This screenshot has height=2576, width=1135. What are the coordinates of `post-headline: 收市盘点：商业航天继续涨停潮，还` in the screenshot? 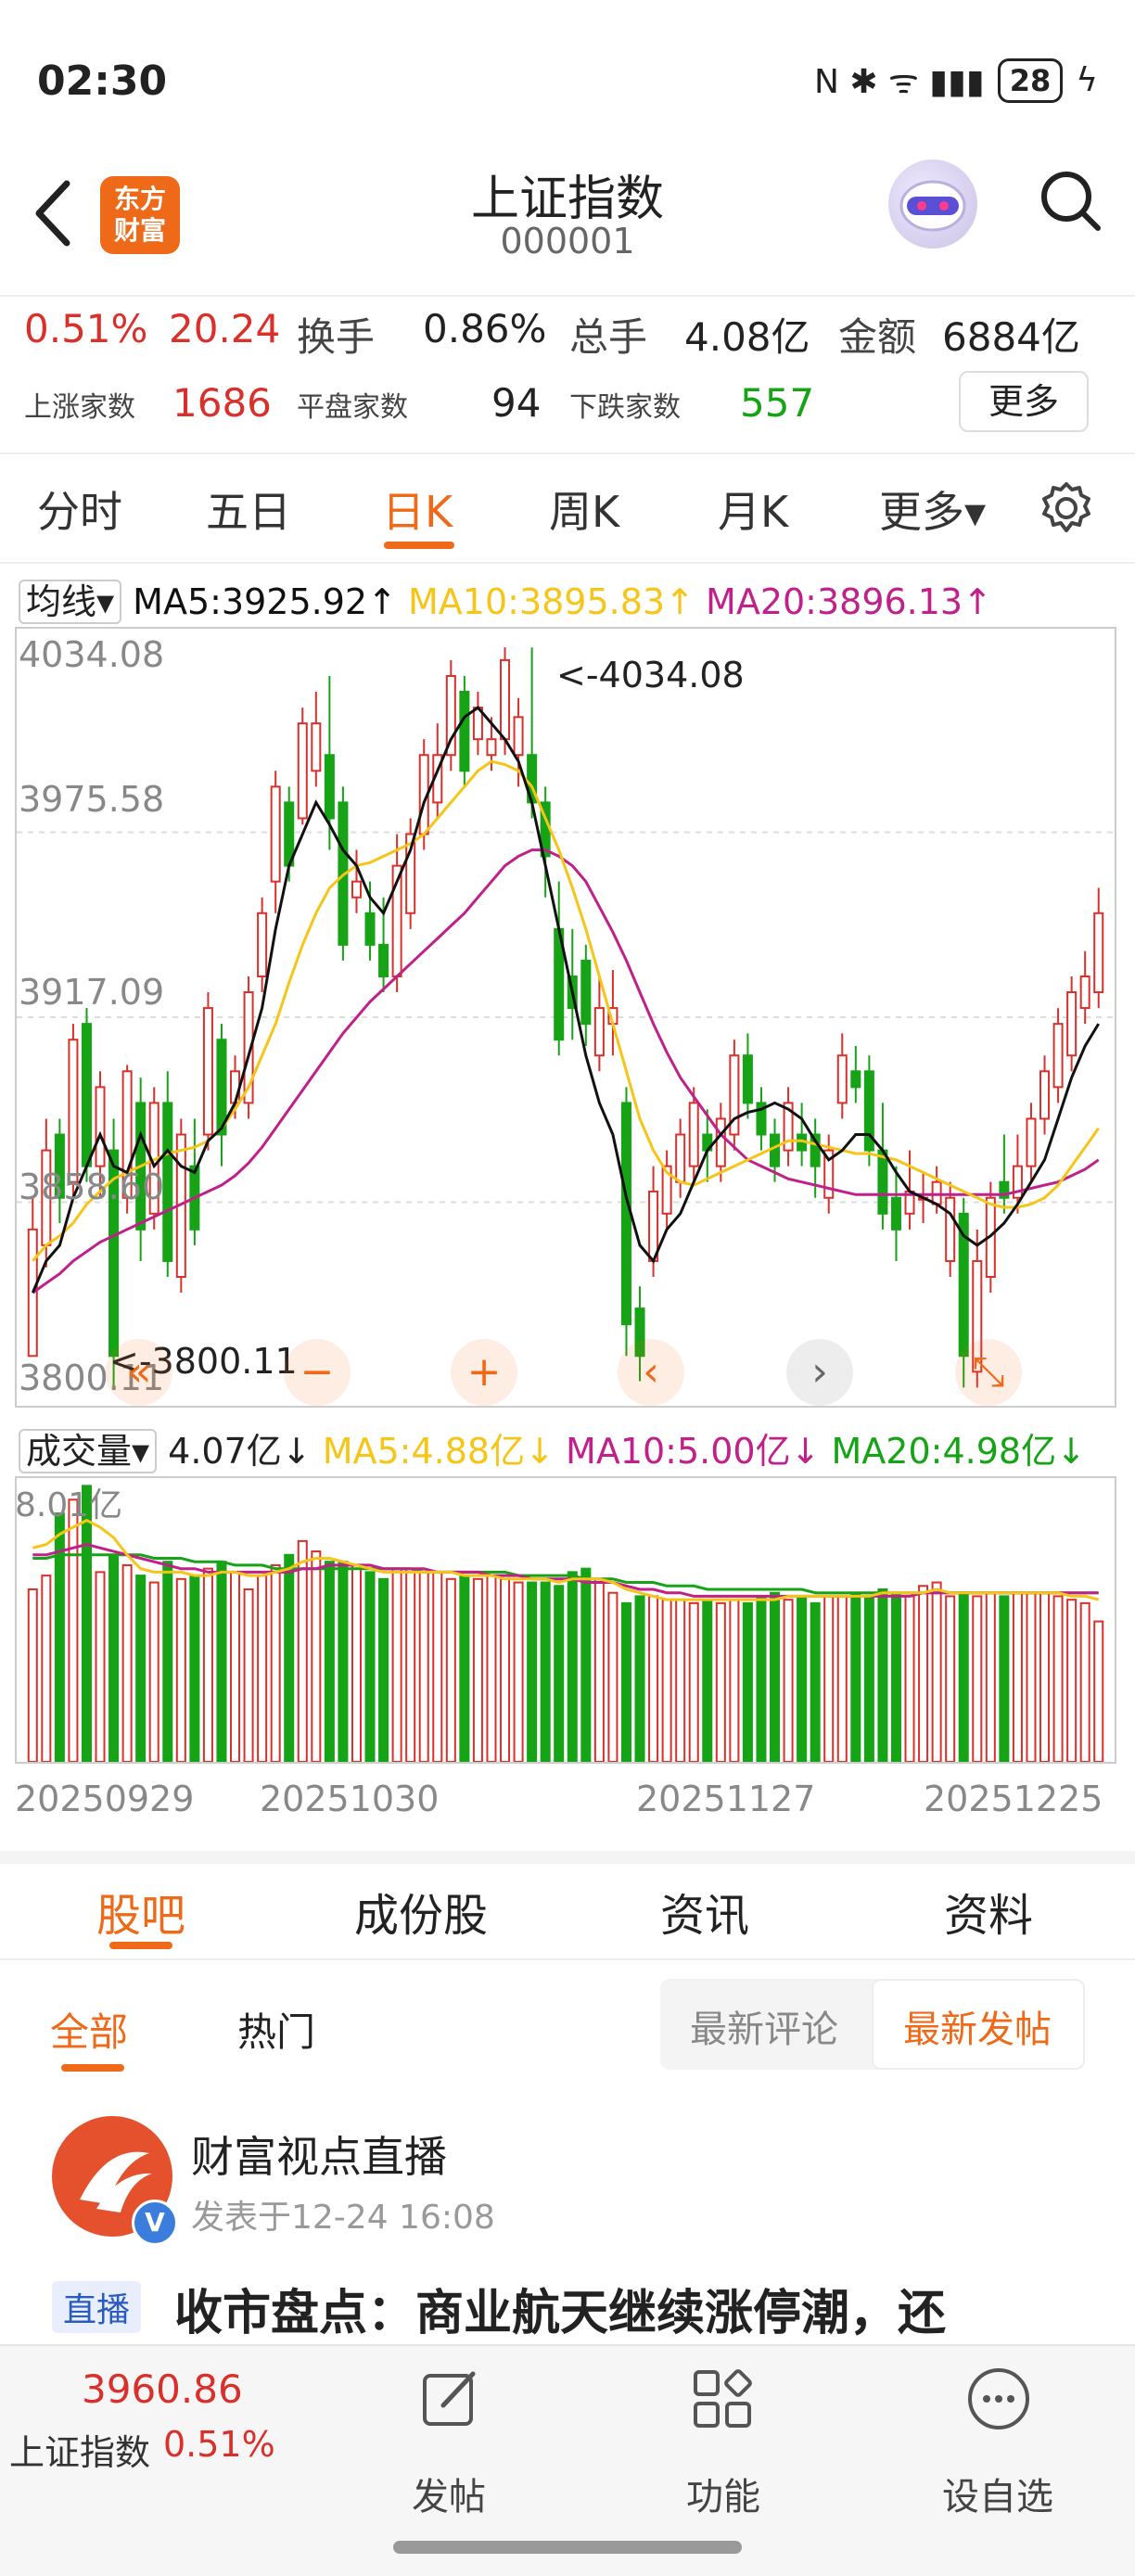 It's located at (647, 2308).